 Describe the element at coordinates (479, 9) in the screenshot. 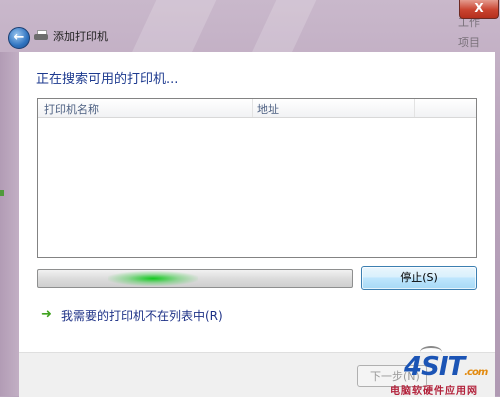

I see `close-button: X` at that location.